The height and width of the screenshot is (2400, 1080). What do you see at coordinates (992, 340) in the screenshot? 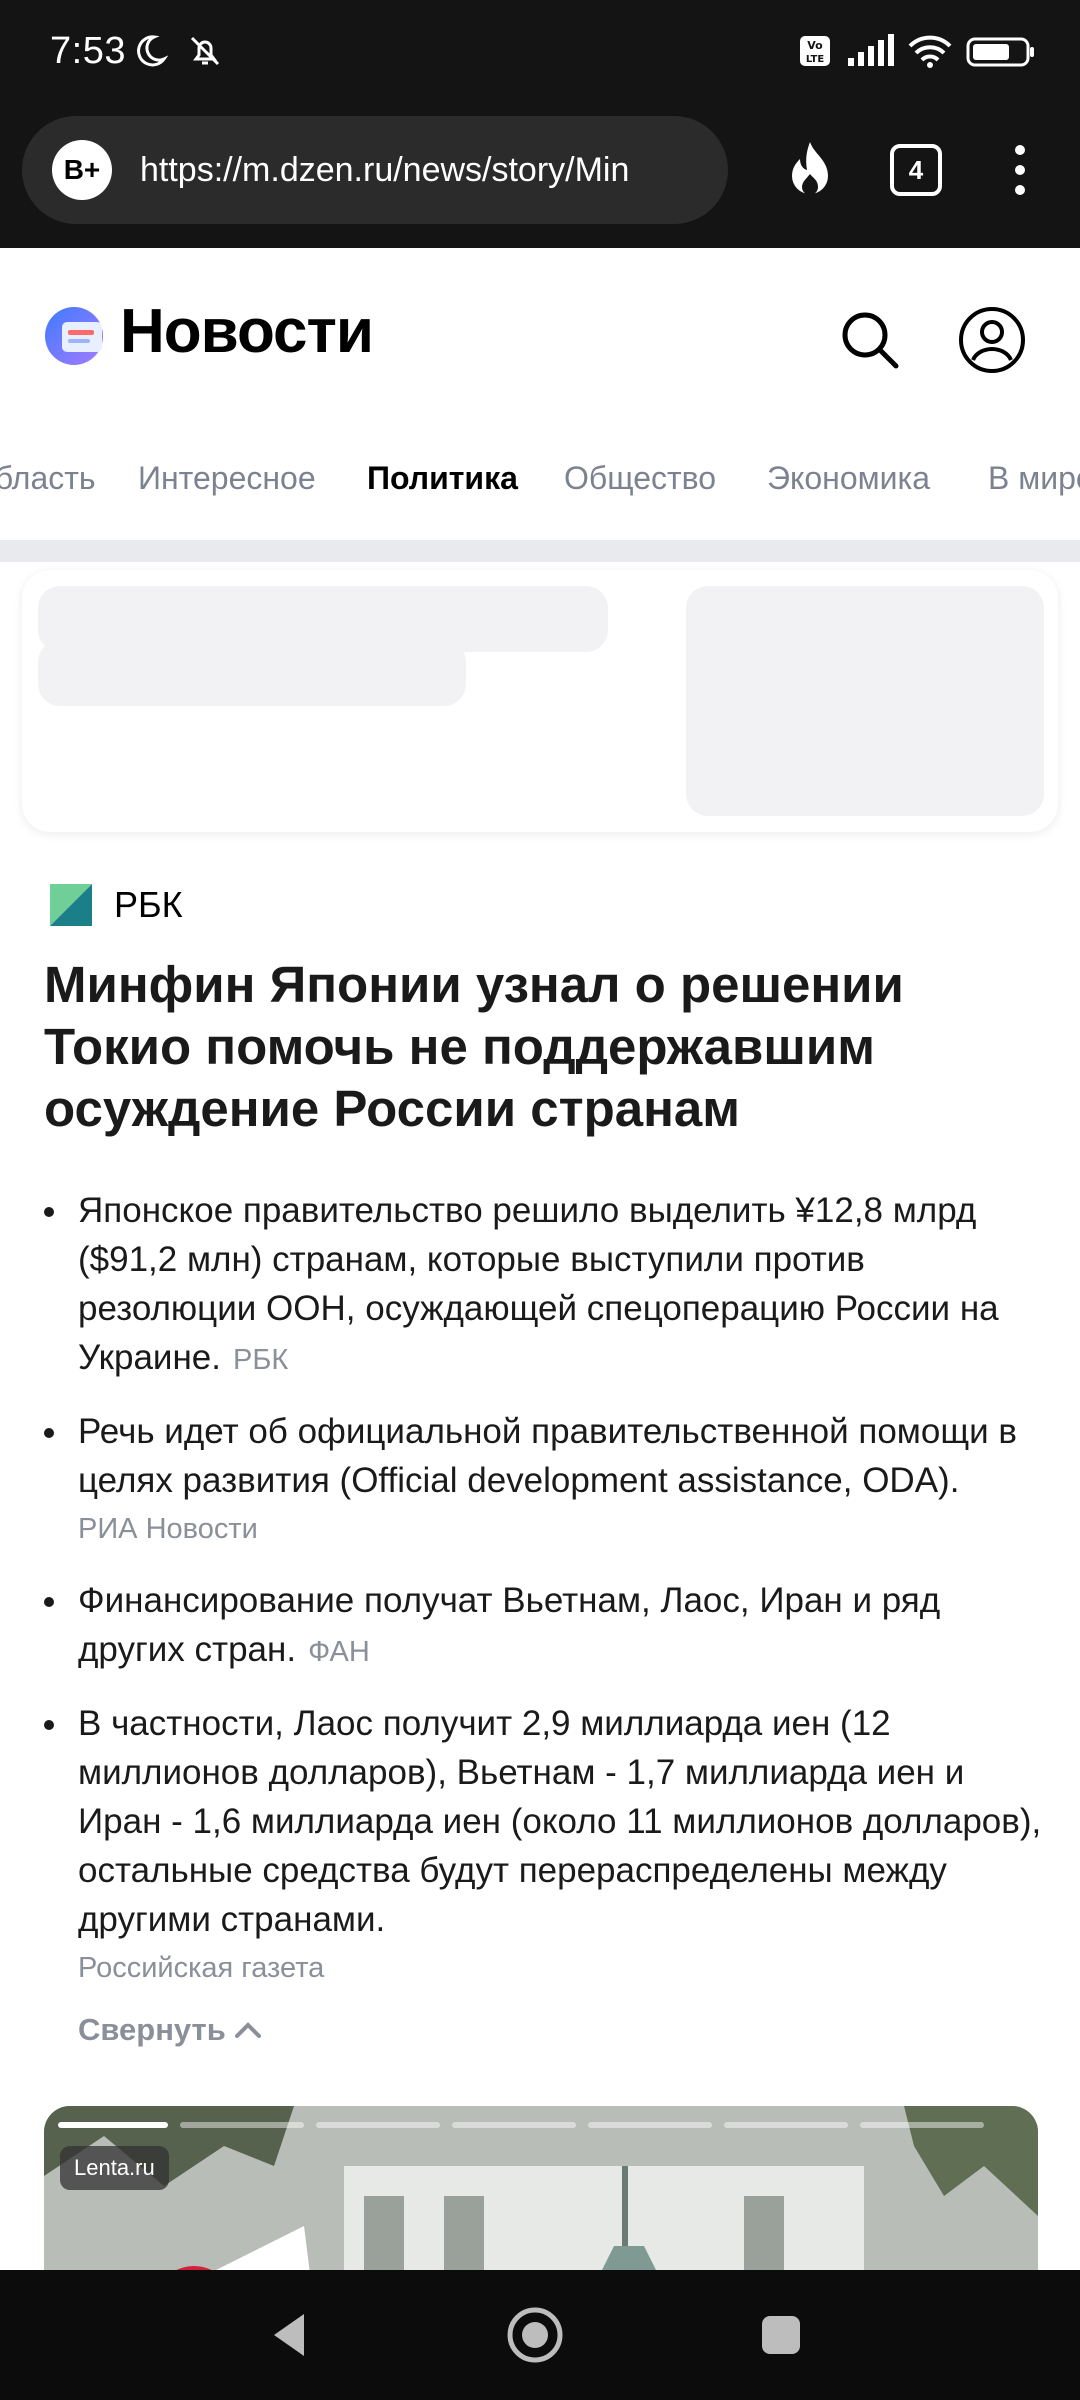
I see `profile-icon` at bounding box center [992, 340].